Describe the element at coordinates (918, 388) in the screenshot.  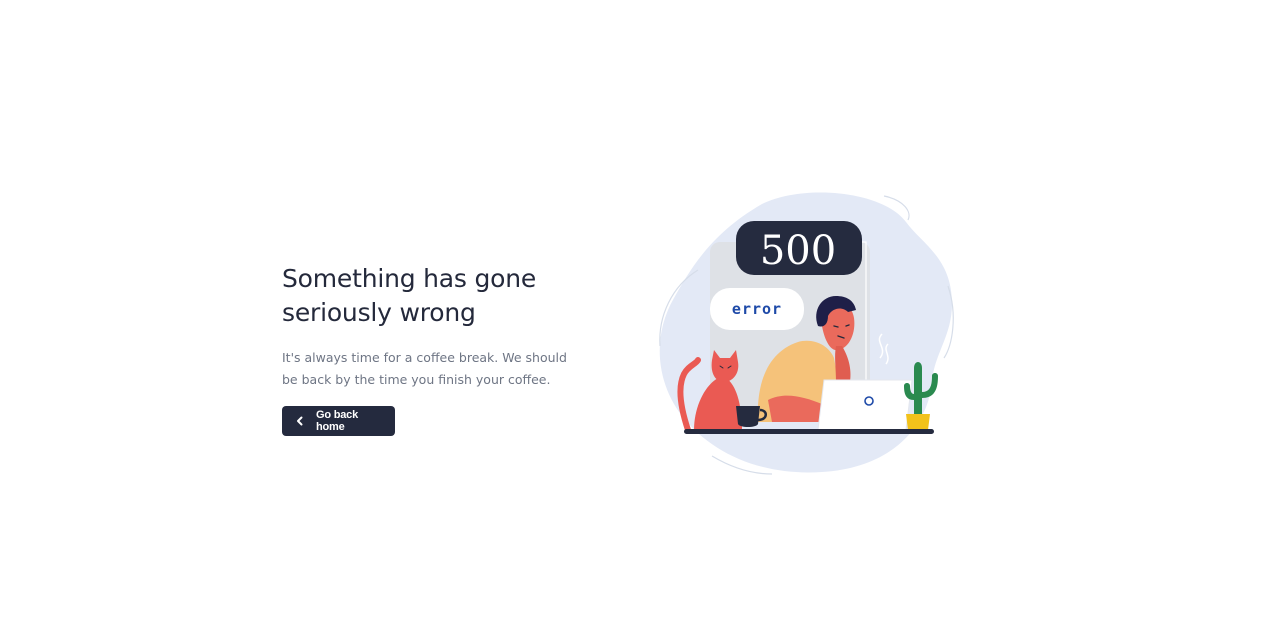
I see `cactus-icon` at that location.